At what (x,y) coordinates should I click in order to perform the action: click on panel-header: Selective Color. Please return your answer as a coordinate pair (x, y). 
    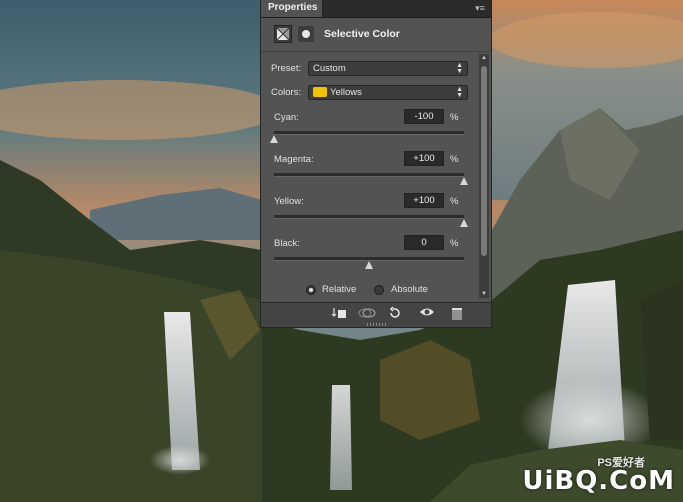
    Looking at the image, I should click on (376, 35).